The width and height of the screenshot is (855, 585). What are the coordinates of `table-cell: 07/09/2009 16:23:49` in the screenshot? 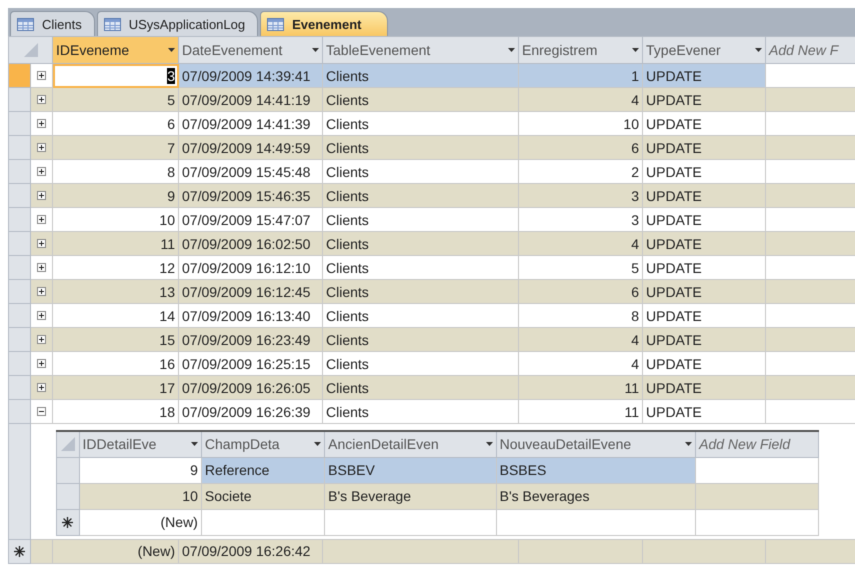 It's located at (250, 340).